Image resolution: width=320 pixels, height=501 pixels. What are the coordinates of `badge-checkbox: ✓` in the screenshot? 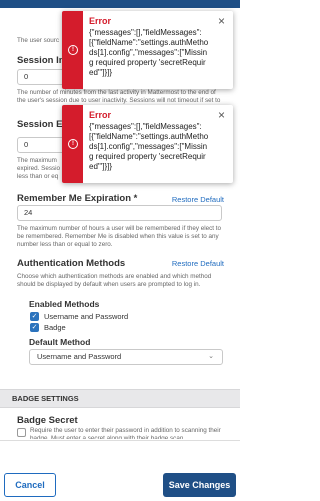 It's located at (34, 327).